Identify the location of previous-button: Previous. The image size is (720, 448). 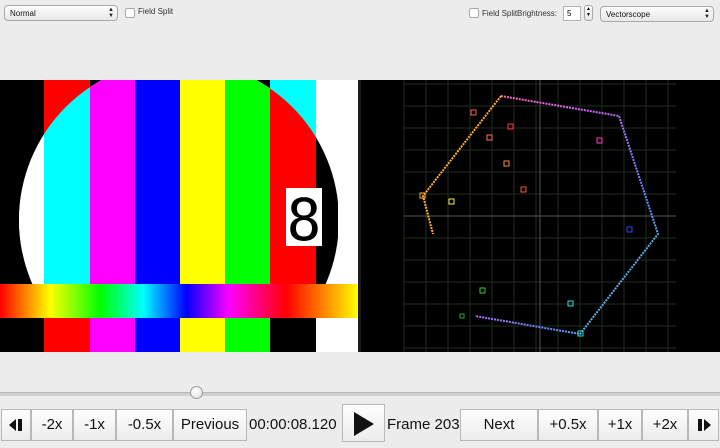
(210, 425).